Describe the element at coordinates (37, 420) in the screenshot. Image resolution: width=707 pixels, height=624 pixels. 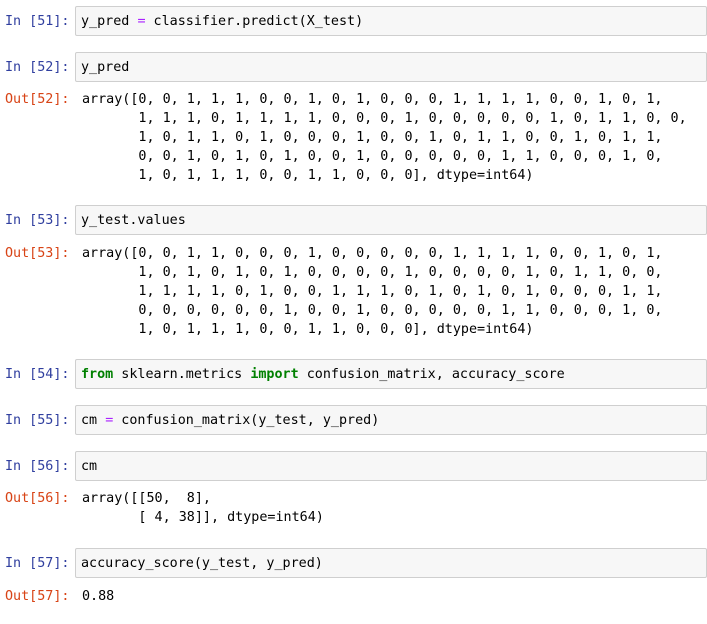
I see `input-prompt: In [55]:` at that location.